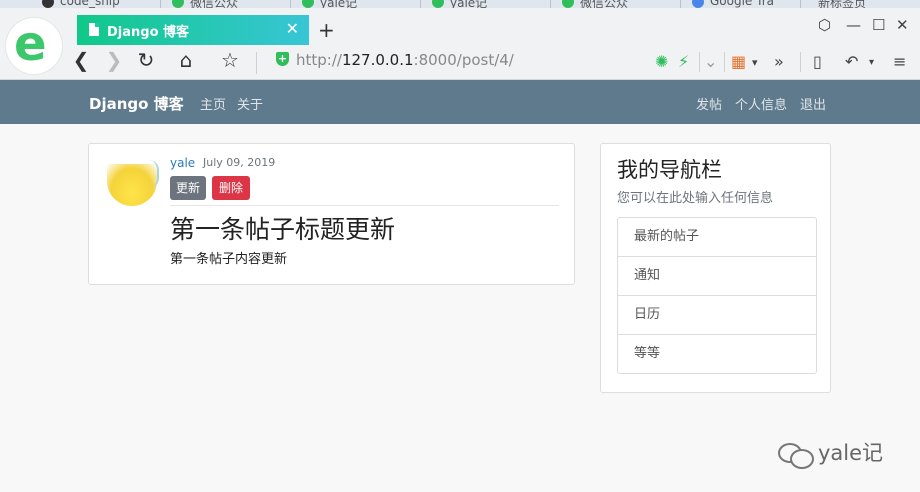 This screenshot has height=492, width=920. Describe the element at coordinates (283, 229) in the screenshot. I see `post-title: 第一条帖子标题更新` at that location.